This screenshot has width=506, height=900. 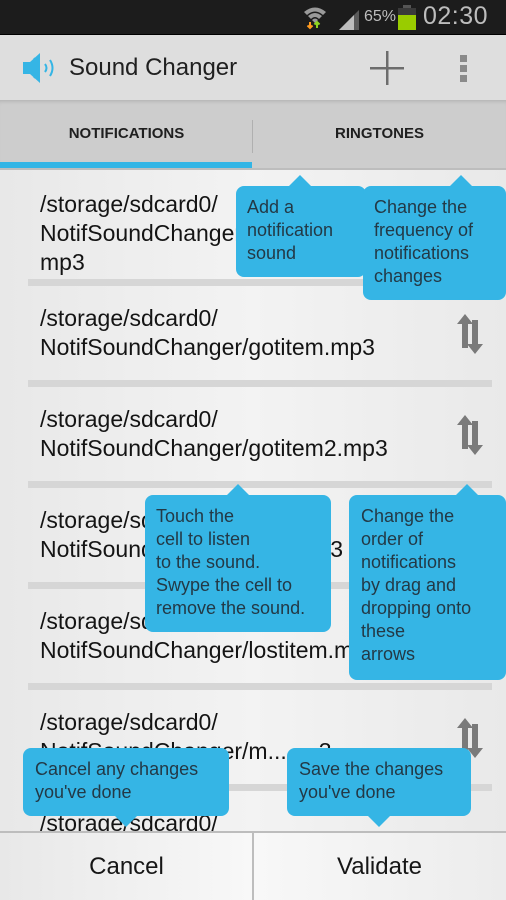 I want to click on action-bar: Sound Changer, so click(x=253, y=67).